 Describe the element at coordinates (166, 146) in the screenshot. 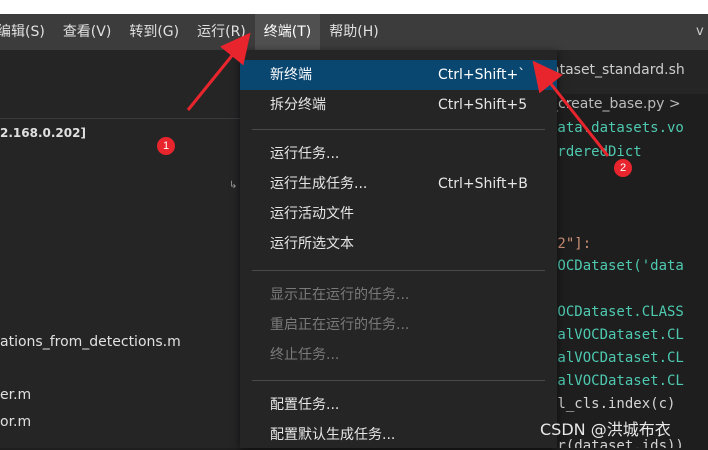

I see `annotation-badge-1: 1` at that location.